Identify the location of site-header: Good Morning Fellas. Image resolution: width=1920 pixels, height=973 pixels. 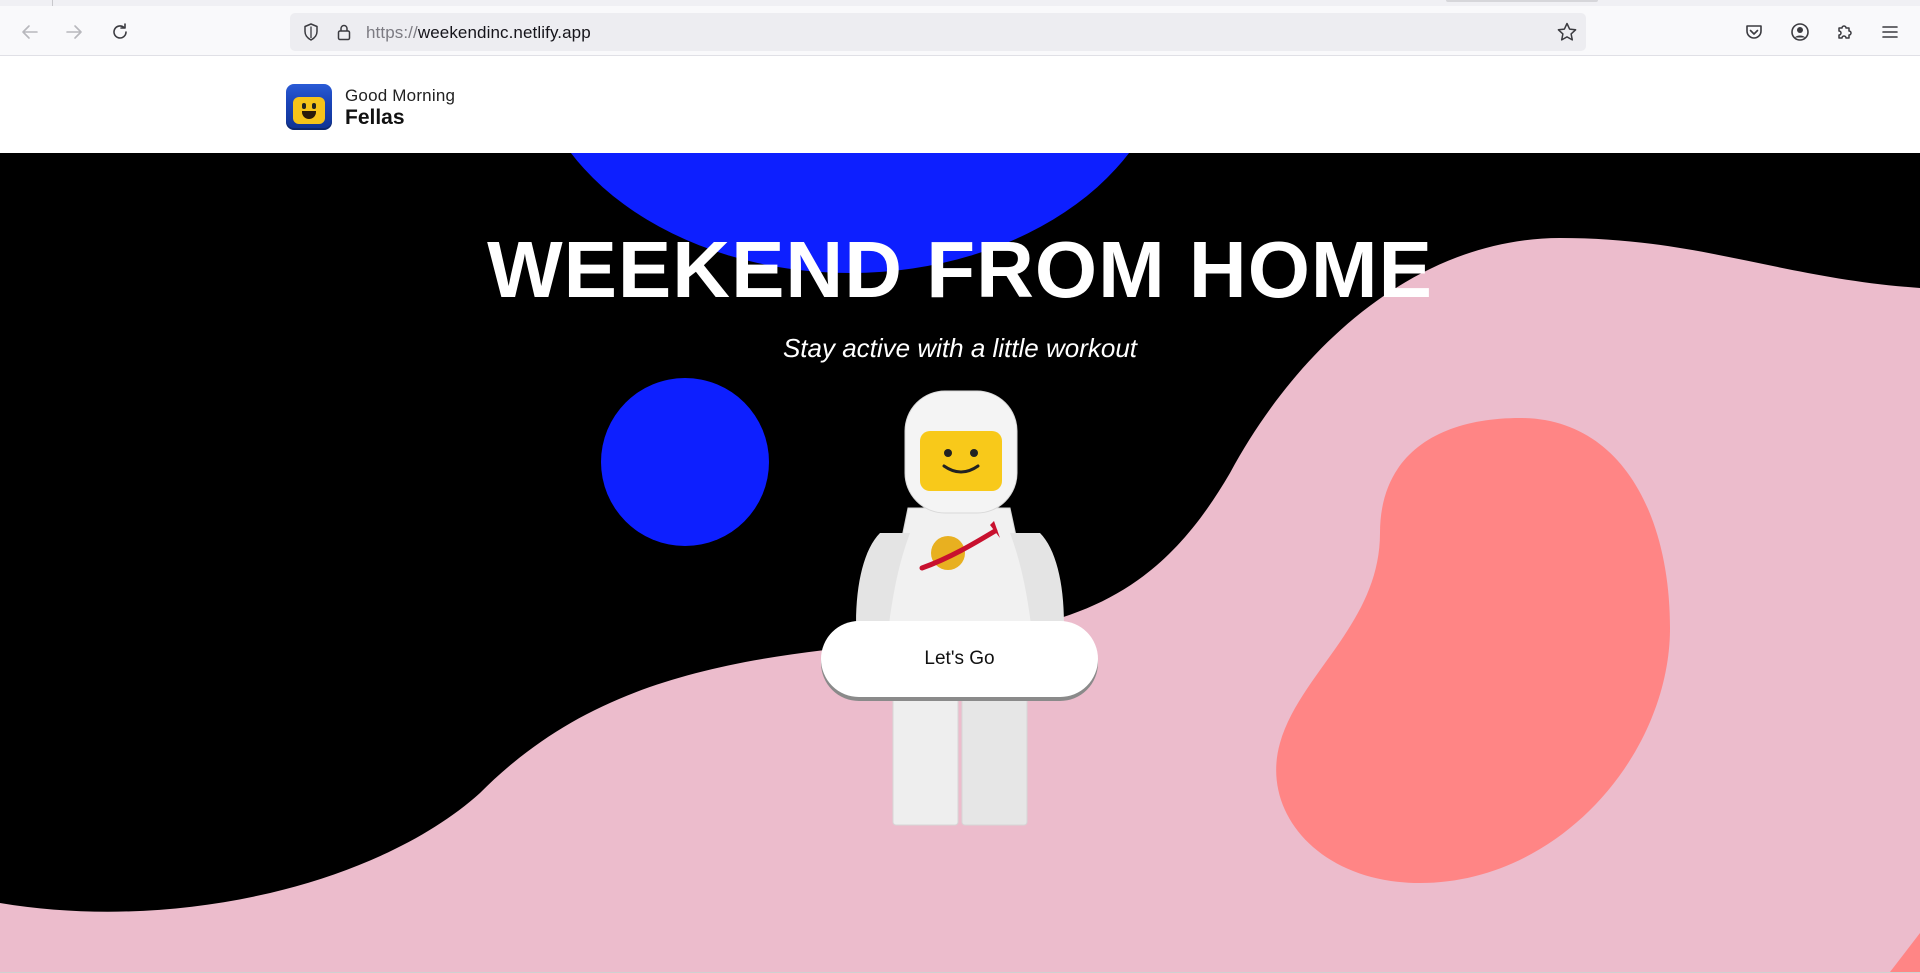
(960, 105).